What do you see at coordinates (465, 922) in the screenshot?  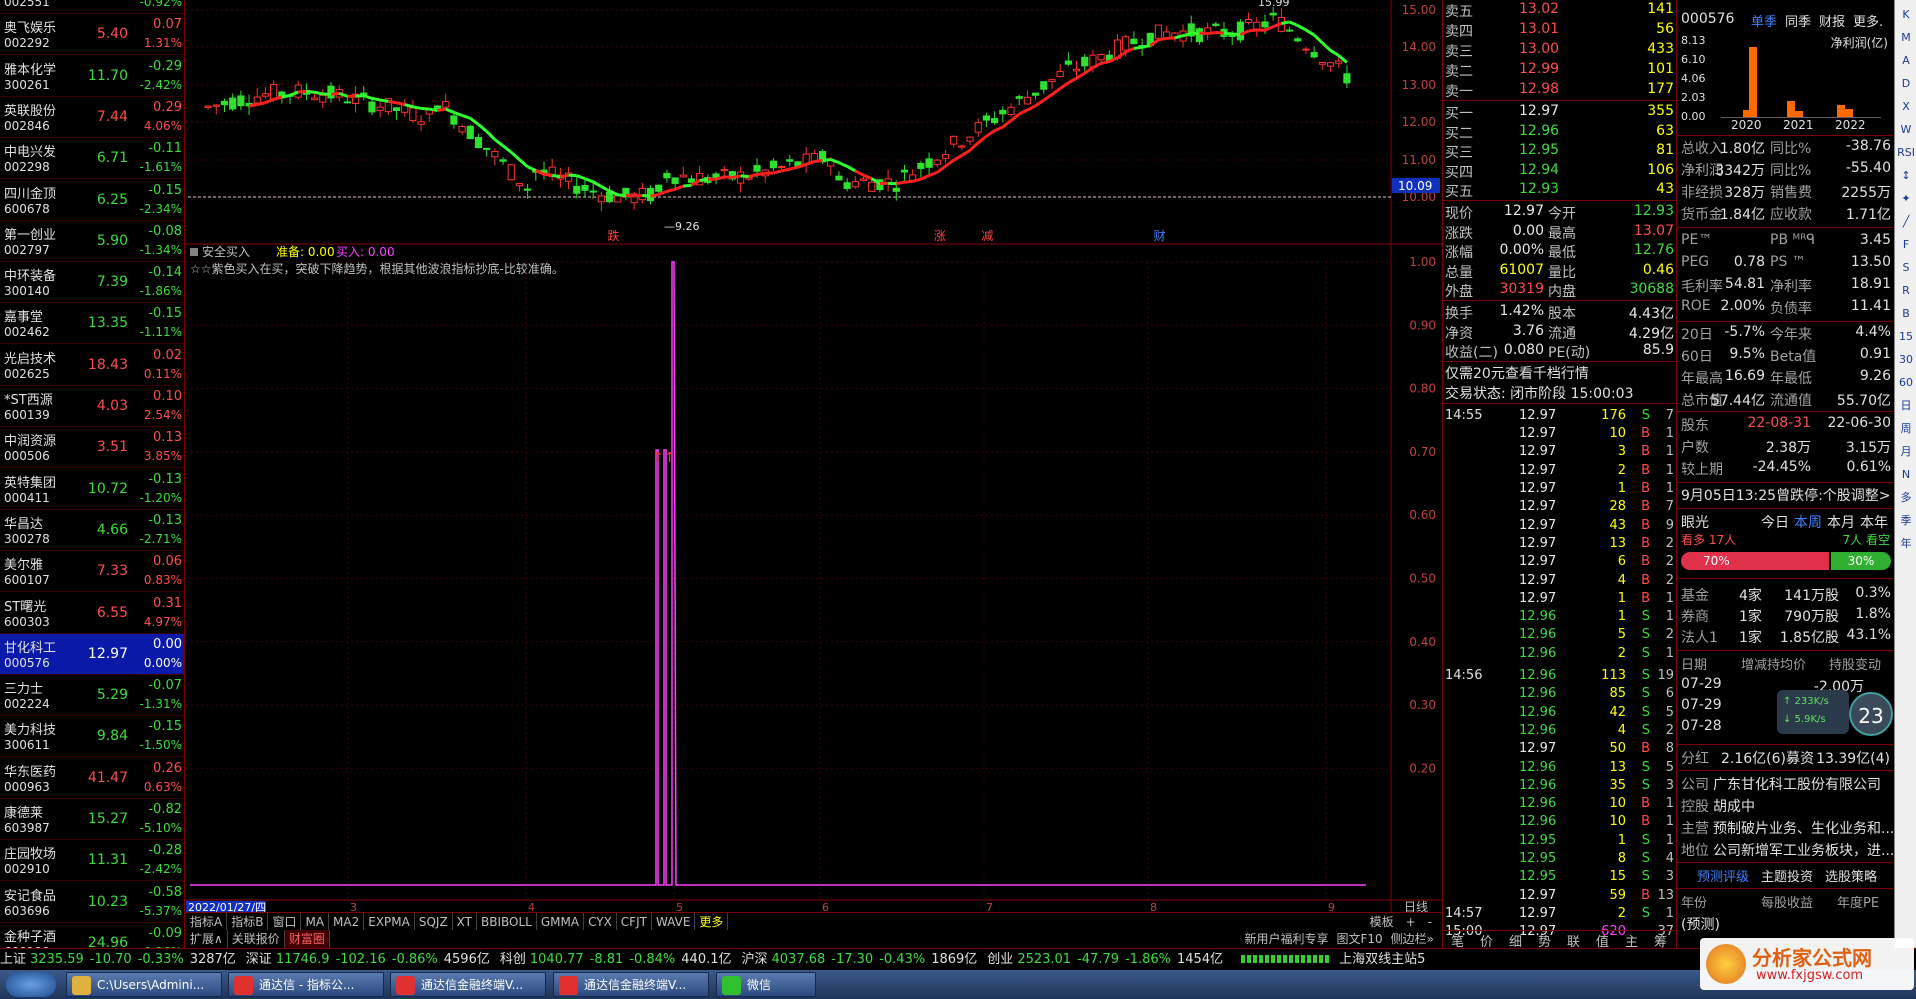 I see `indicator-tab: XT` at bounding box center [465, 922].